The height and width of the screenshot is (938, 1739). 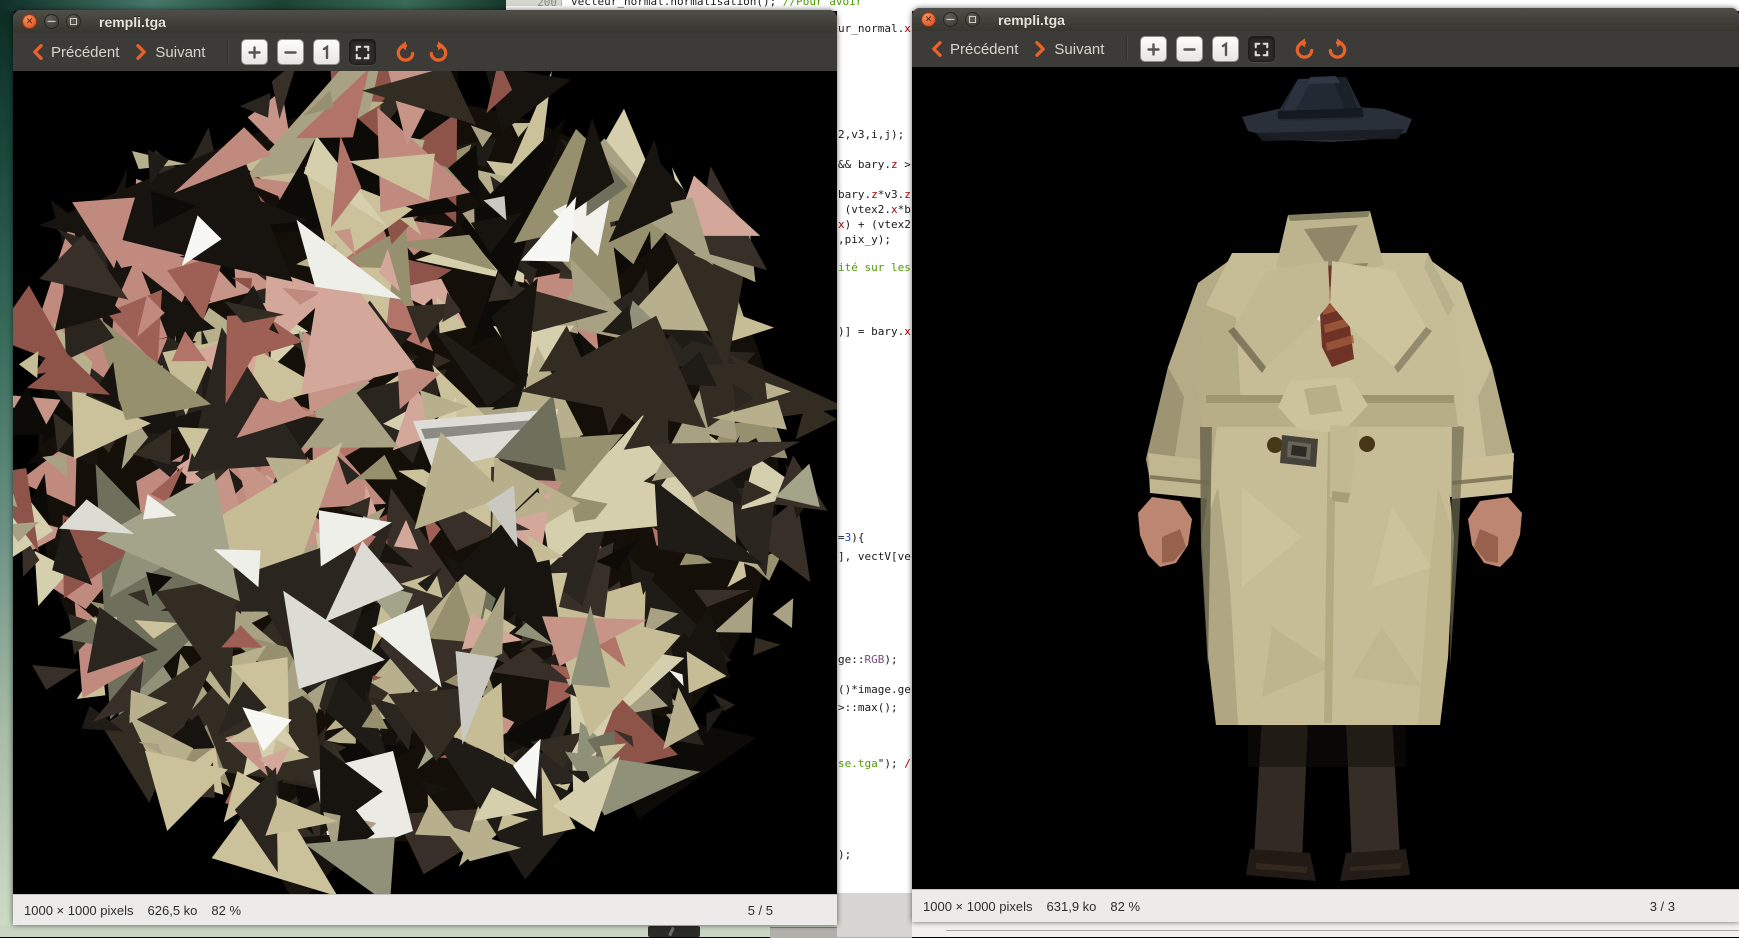 I want to click on code-fragment: (vtex2.x*b, so click(x=874, y=209).